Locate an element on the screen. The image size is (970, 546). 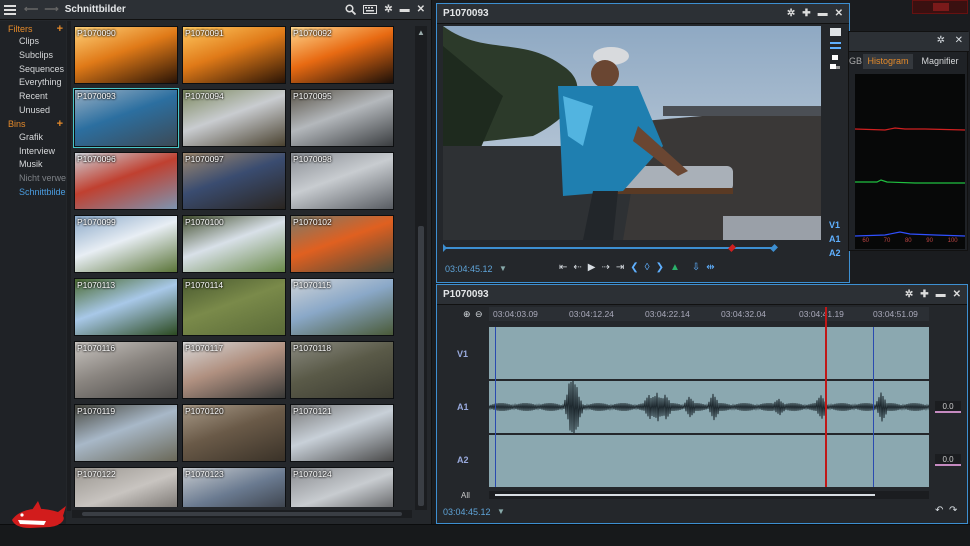
filter-clips: Clips is located at coordinates (33, 42).